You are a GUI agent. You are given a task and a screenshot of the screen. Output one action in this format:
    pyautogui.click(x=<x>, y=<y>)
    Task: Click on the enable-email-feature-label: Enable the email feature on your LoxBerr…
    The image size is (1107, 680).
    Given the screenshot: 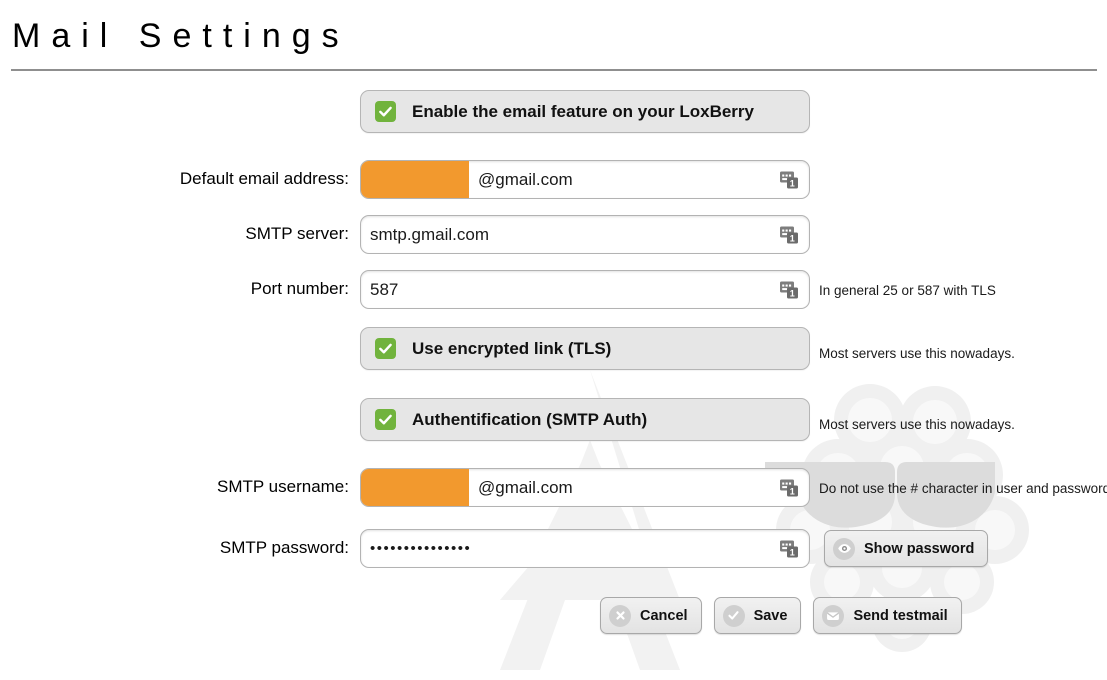 What is the action you would take?
    pyautogui.click(x=583, y=111)
    